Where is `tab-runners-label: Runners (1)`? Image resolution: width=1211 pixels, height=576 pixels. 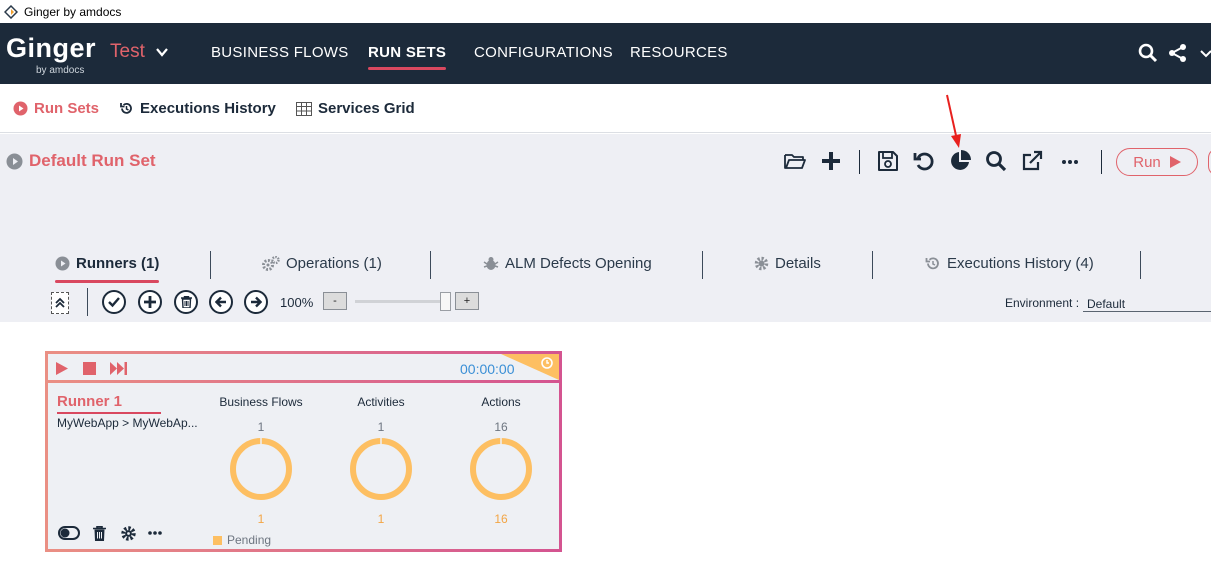
tab-runners-label: Runners (1) is located at coordinates (118, 263).